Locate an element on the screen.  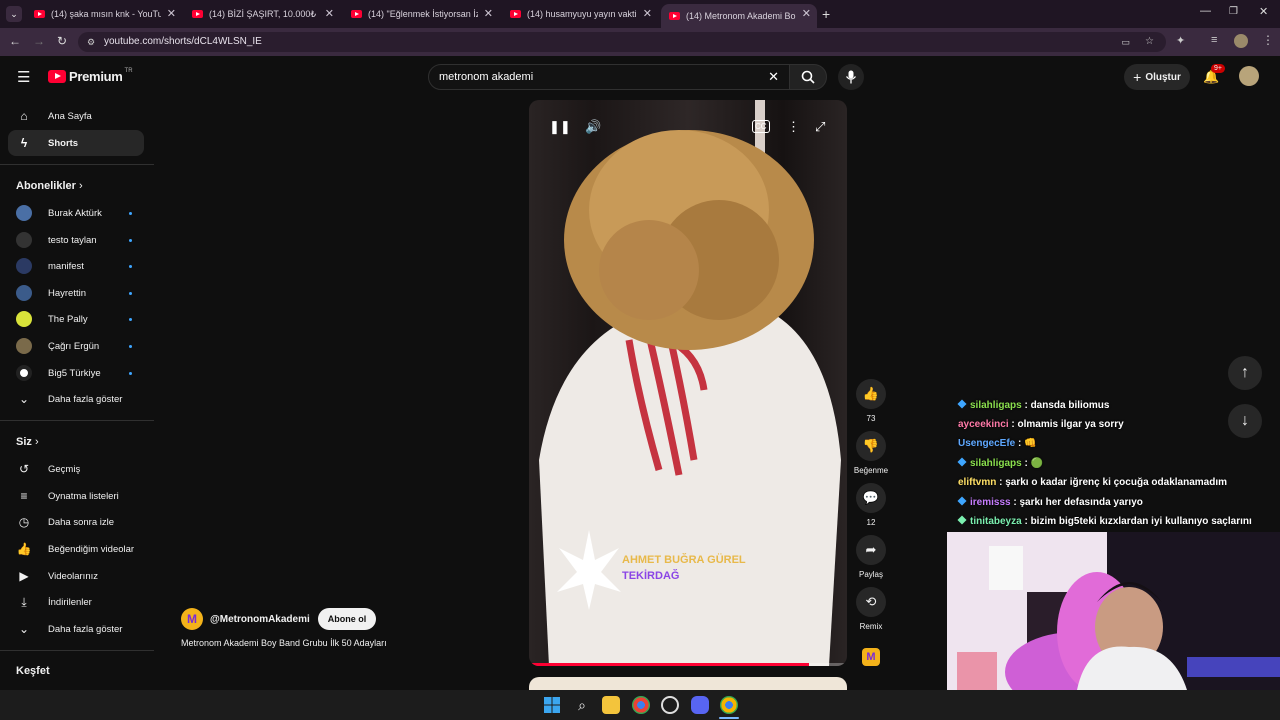
show-more-you: ⌄ Daha fazla göster is located at coordinates (76, 629).